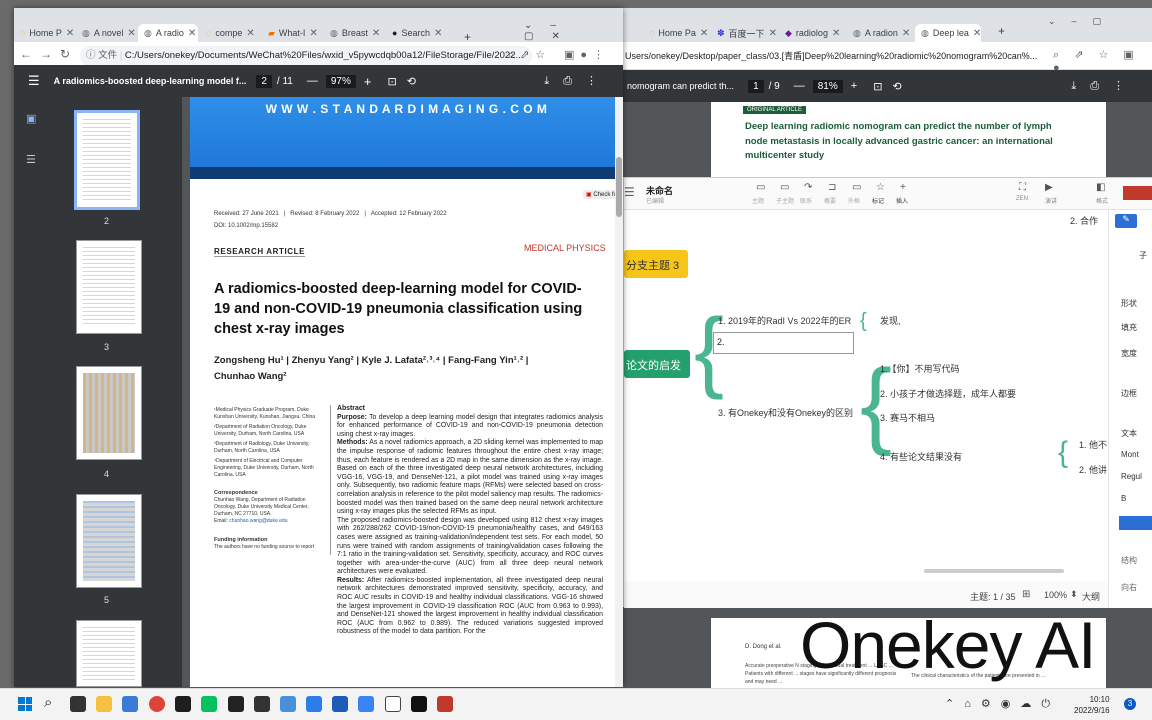  I want to click on right-window-controls: ⌄–▢, so click(1082, 21).